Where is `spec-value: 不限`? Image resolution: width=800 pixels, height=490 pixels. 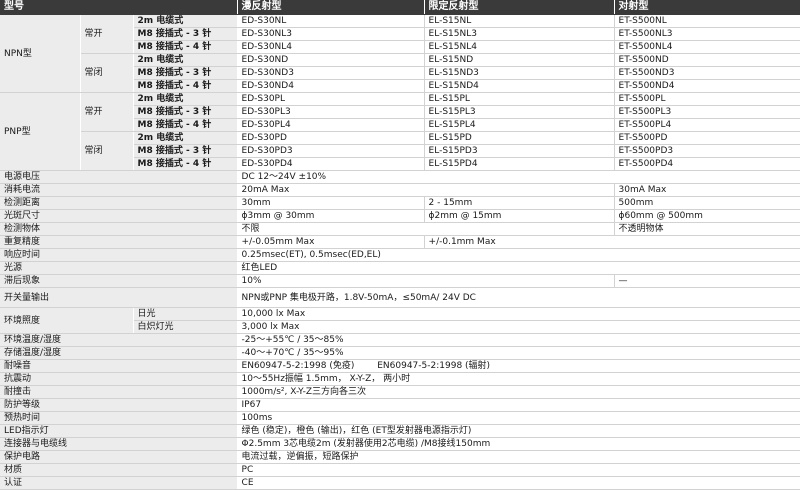
spec-value: 不限 is located at coordinates (426, 229).